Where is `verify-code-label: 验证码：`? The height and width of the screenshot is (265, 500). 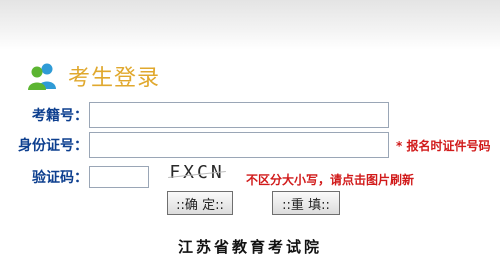
verify-code-label: 验证码： is located at coordinates (60, 178).